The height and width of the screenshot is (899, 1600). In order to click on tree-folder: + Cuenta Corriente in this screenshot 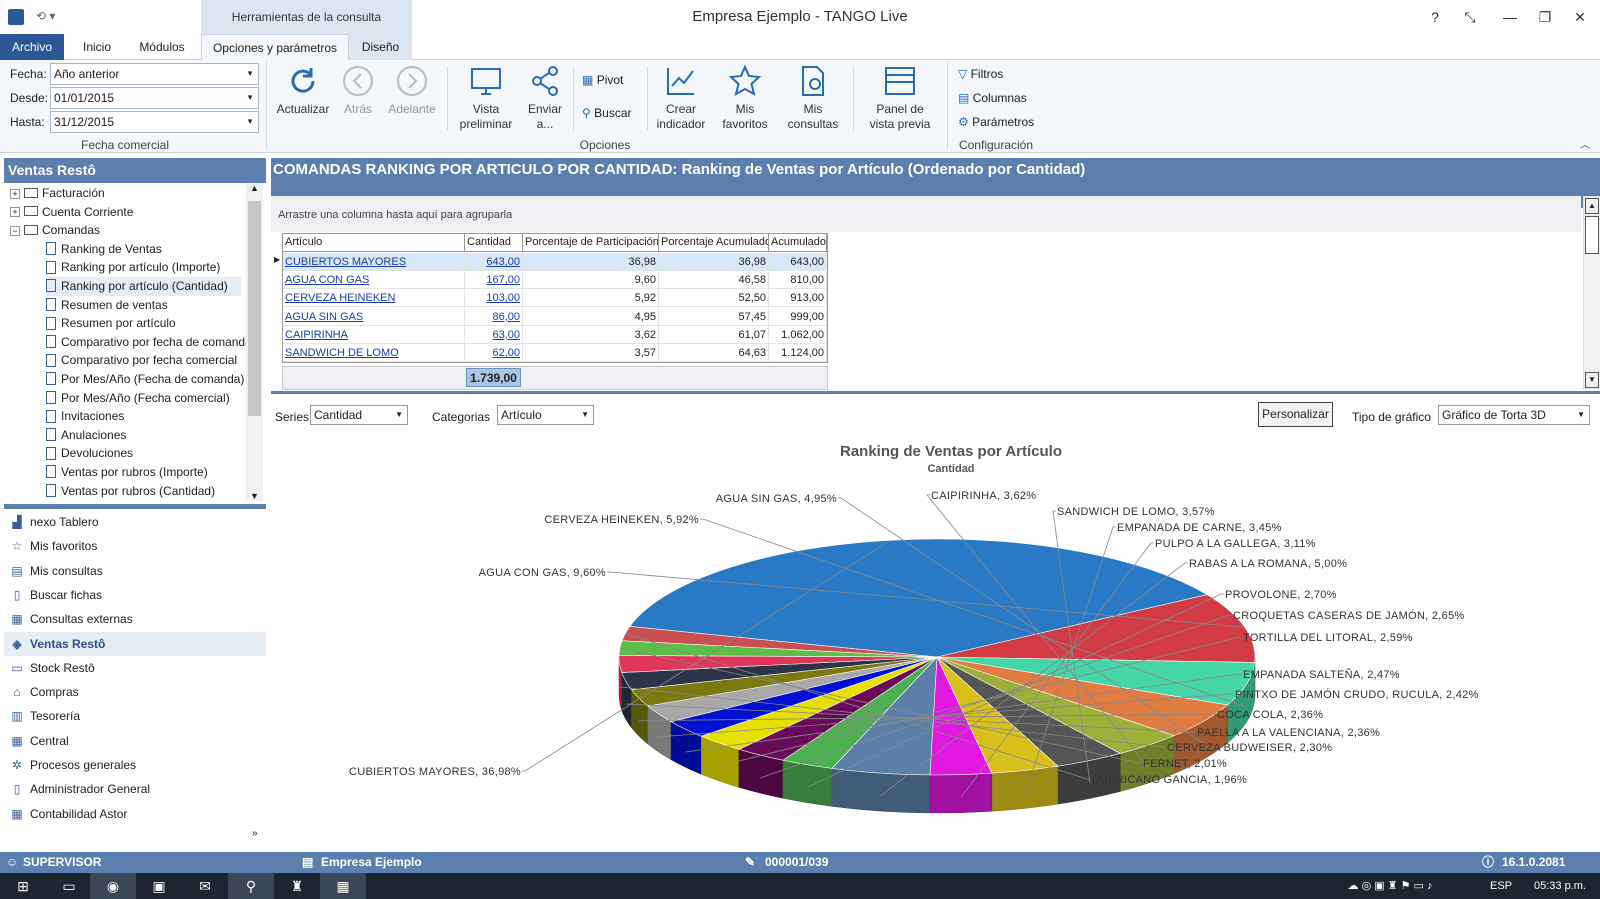, I will do `click(71, 212)`.